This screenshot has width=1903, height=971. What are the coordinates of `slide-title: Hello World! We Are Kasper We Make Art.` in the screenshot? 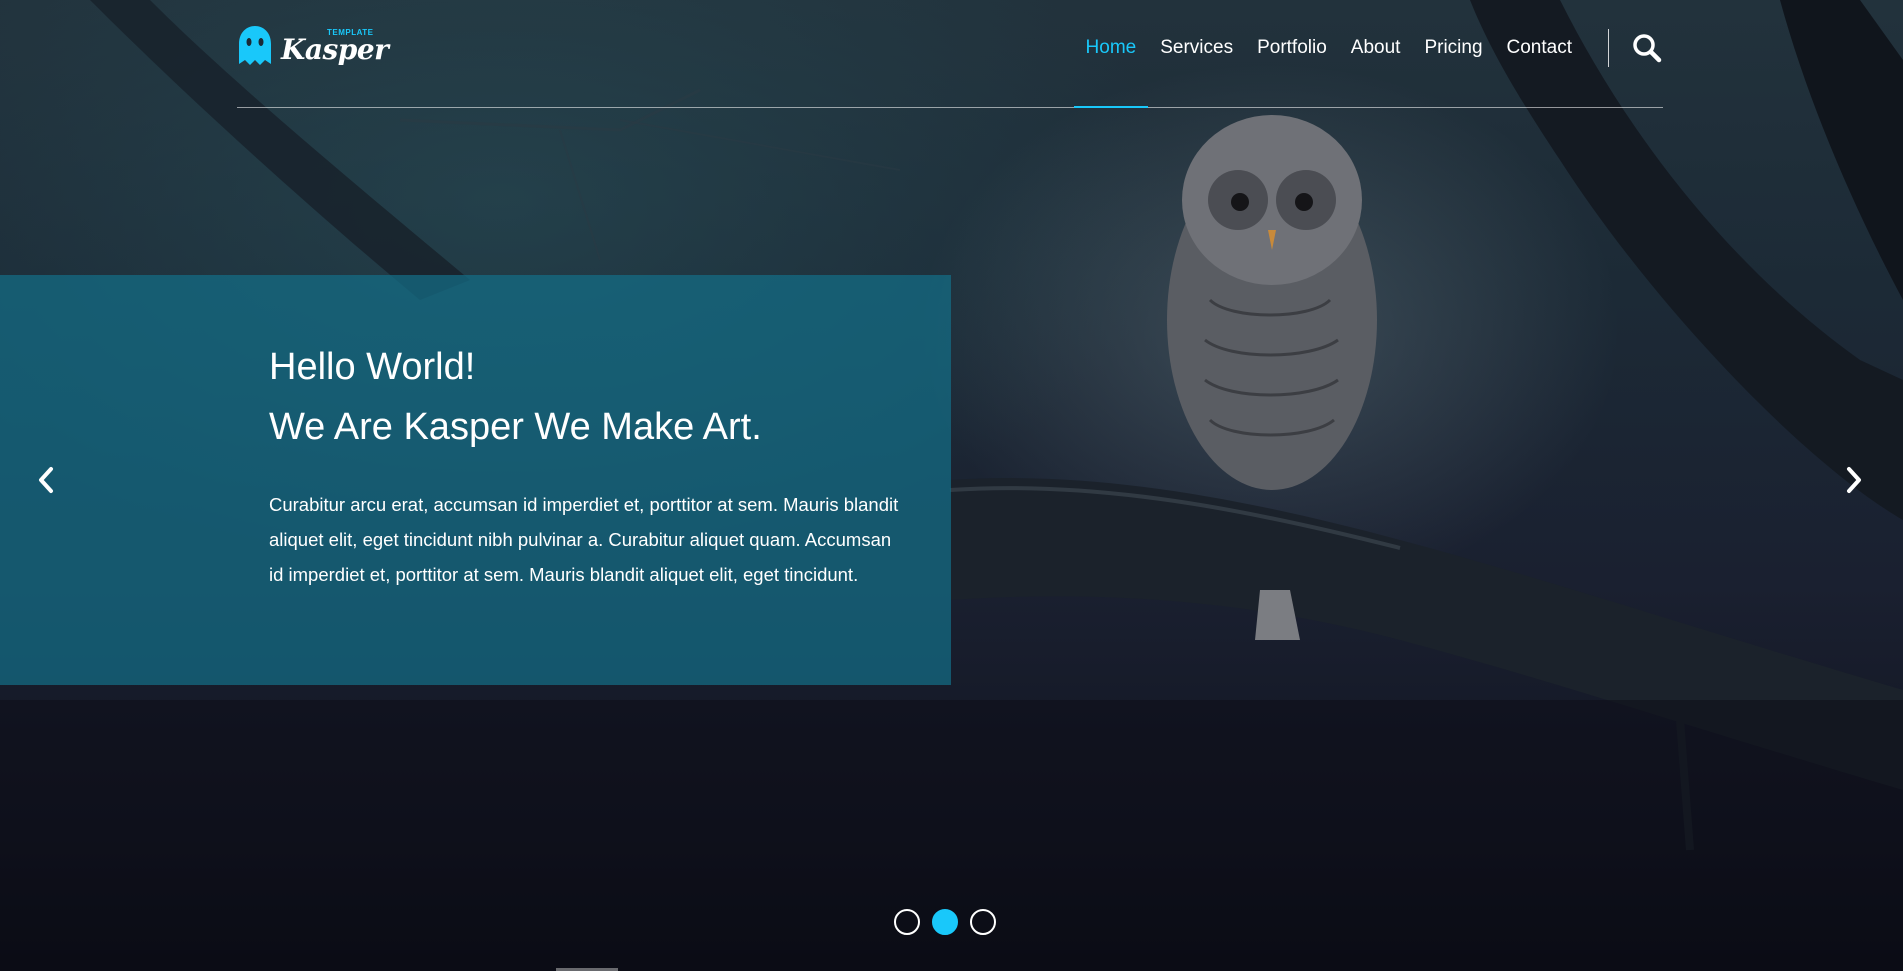 It's located at (589, 397).